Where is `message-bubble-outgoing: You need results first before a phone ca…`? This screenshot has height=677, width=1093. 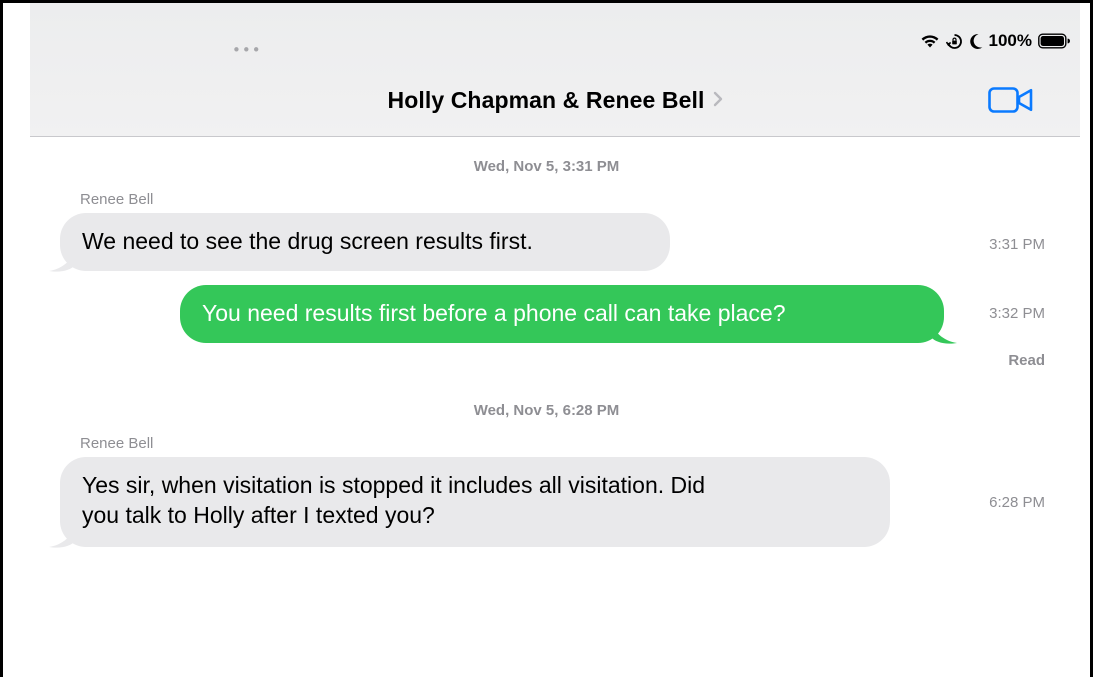 message-bubble-outgoing: You need results first before a phone ca… is located at coordinates (562, 314).